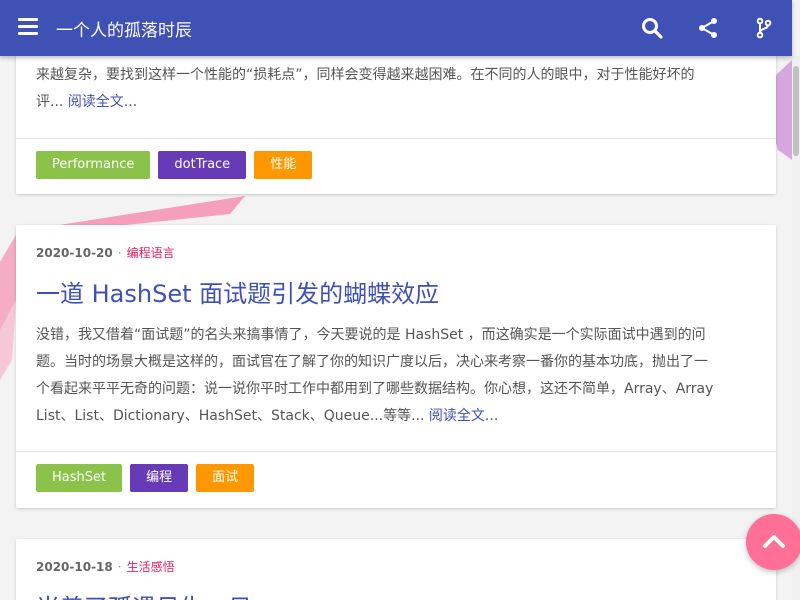  What do you see at coordinates (151, 567) in the screenshot?
I see `post-category: 生活感悟` at bounding box center [151, 567].